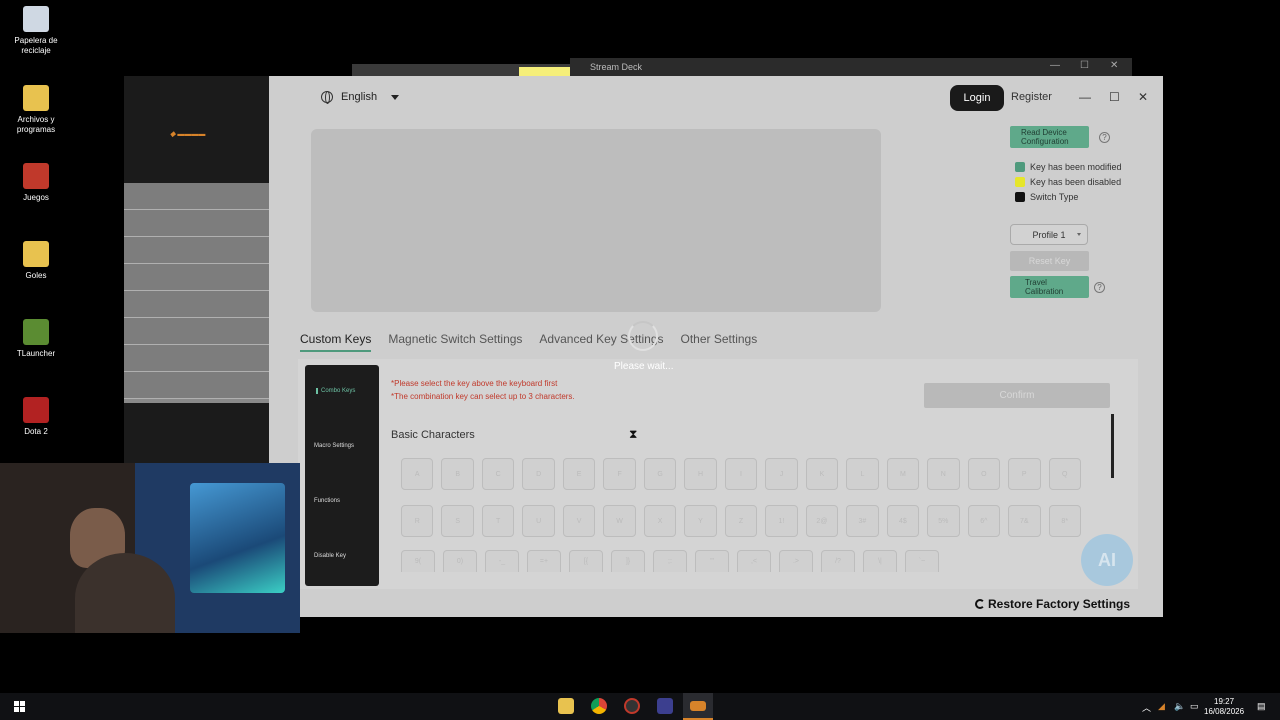  I want to click on key-button: K, so click(822, 474).